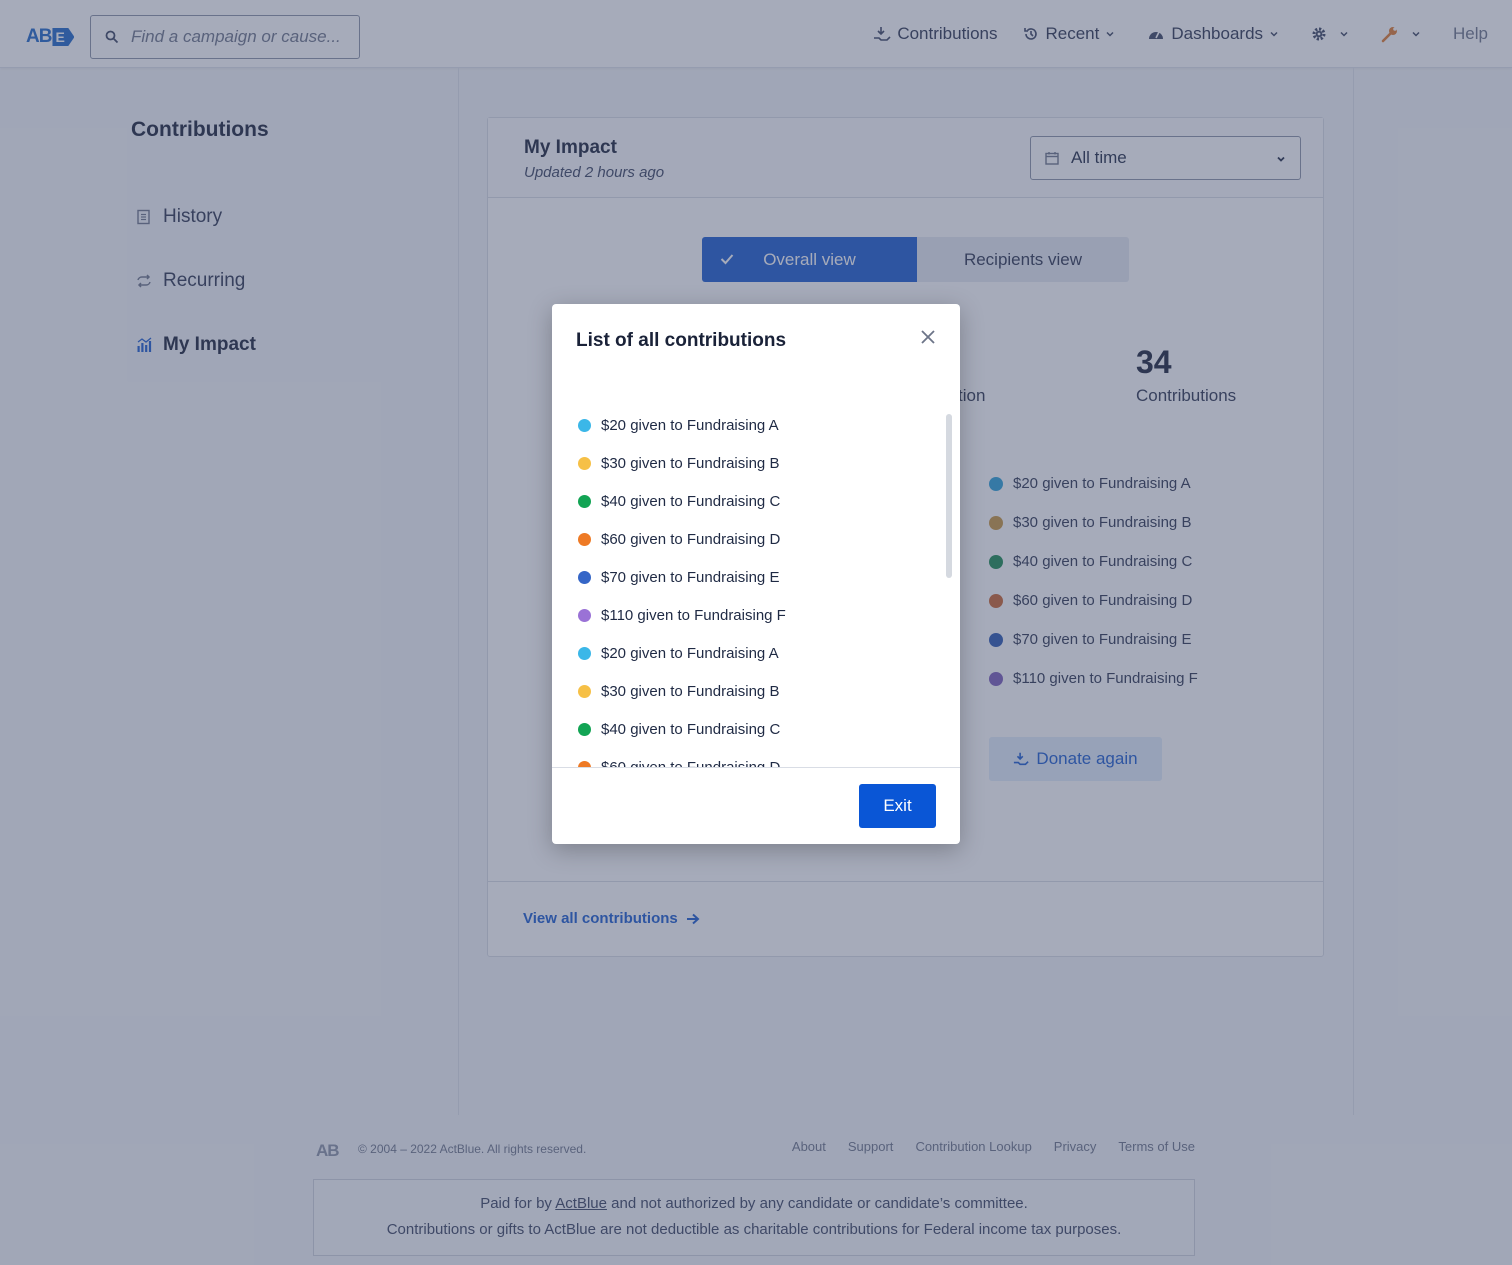 This screenshot has height=1265, width=1512. Describe the element at coordinates (928, 337) in the screenshot. I see `close-icon` at that location.